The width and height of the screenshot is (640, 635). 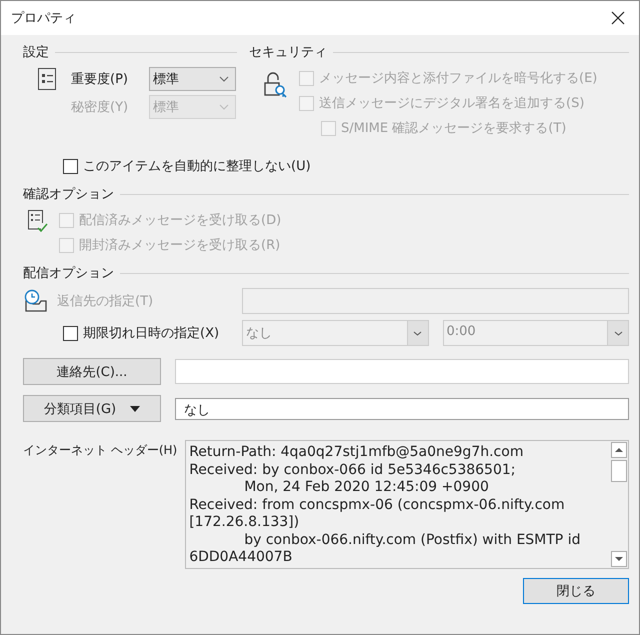 I want to click on checkbox-label: メッセージ内容と添付ファイルを暗号化する(E), so click(x=458, y=78).